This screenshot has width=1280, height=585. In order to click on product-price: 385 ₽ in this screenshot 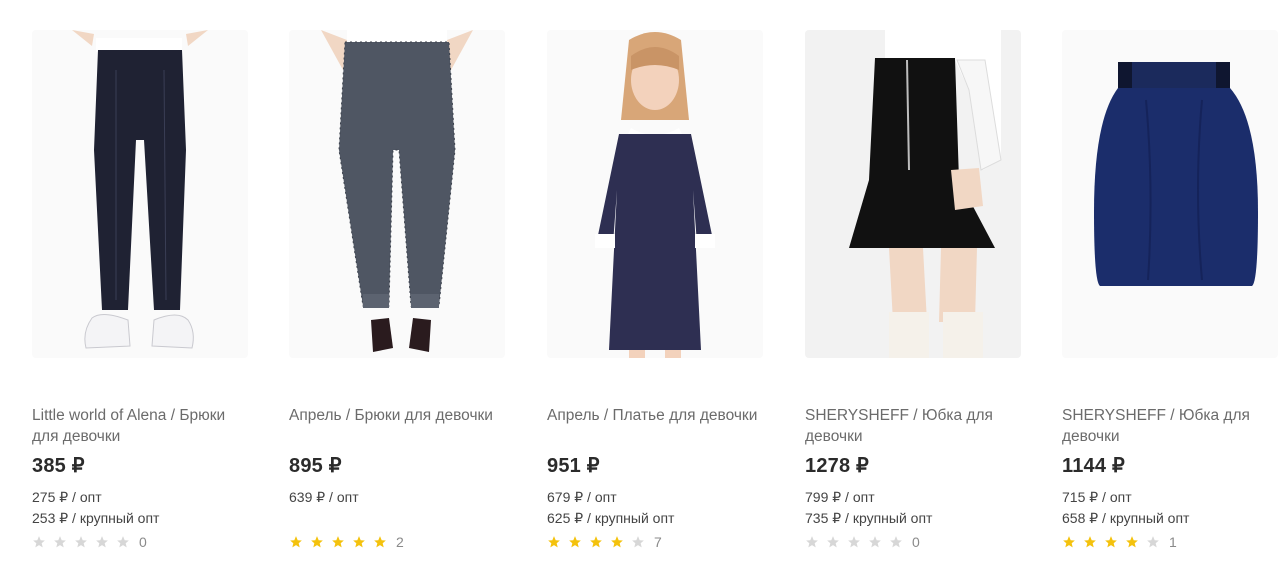, I will do `click(58, 466)`.